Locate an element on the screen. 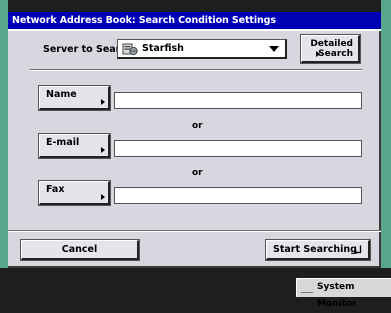  system-monitor-button: System Monitor is located at coordinates (343, 293).